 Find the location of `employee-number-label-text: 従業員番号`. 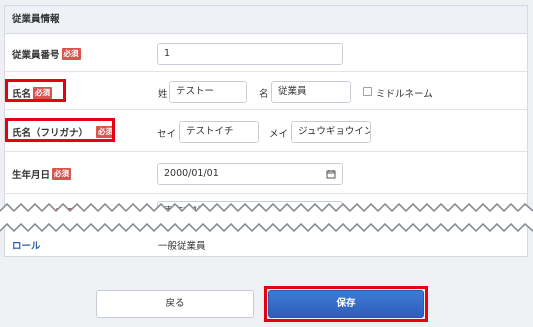

employee-number-label-text: 従業員番号 is located at coordinates (36, 55).